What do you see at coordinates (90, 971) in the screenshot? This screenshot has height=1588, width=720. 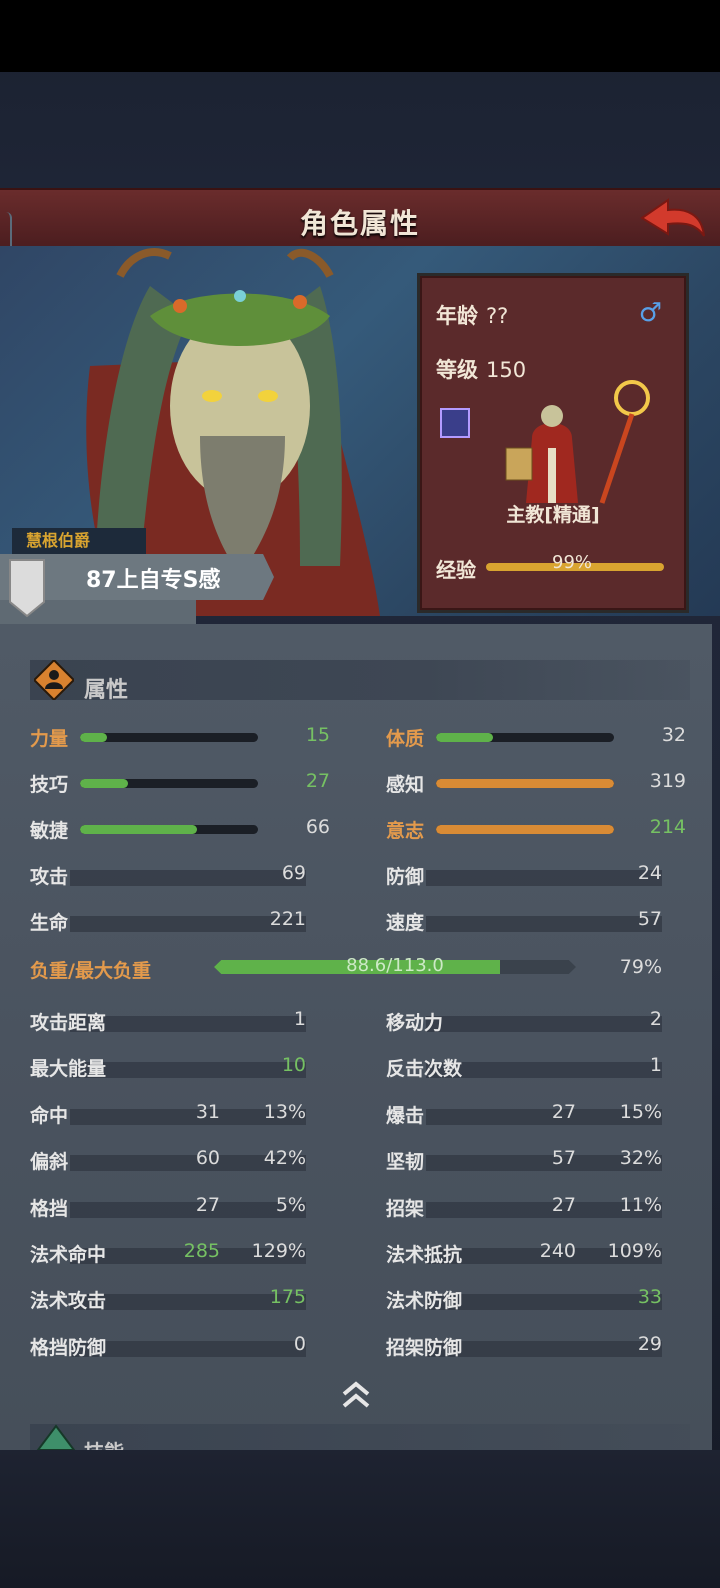 I see `load-label: 负重/最大负重` at bounding box center [90, 971].